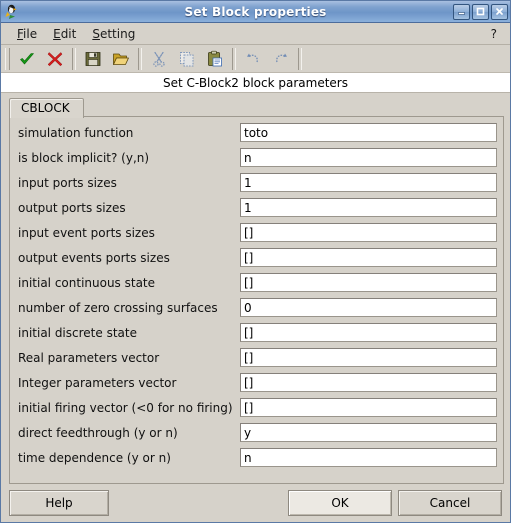 The width and height of the screenshot is (511, 523). Describe the element at coordinates (461, 11) in the screenshot. I see `minimize-icon` at that location.